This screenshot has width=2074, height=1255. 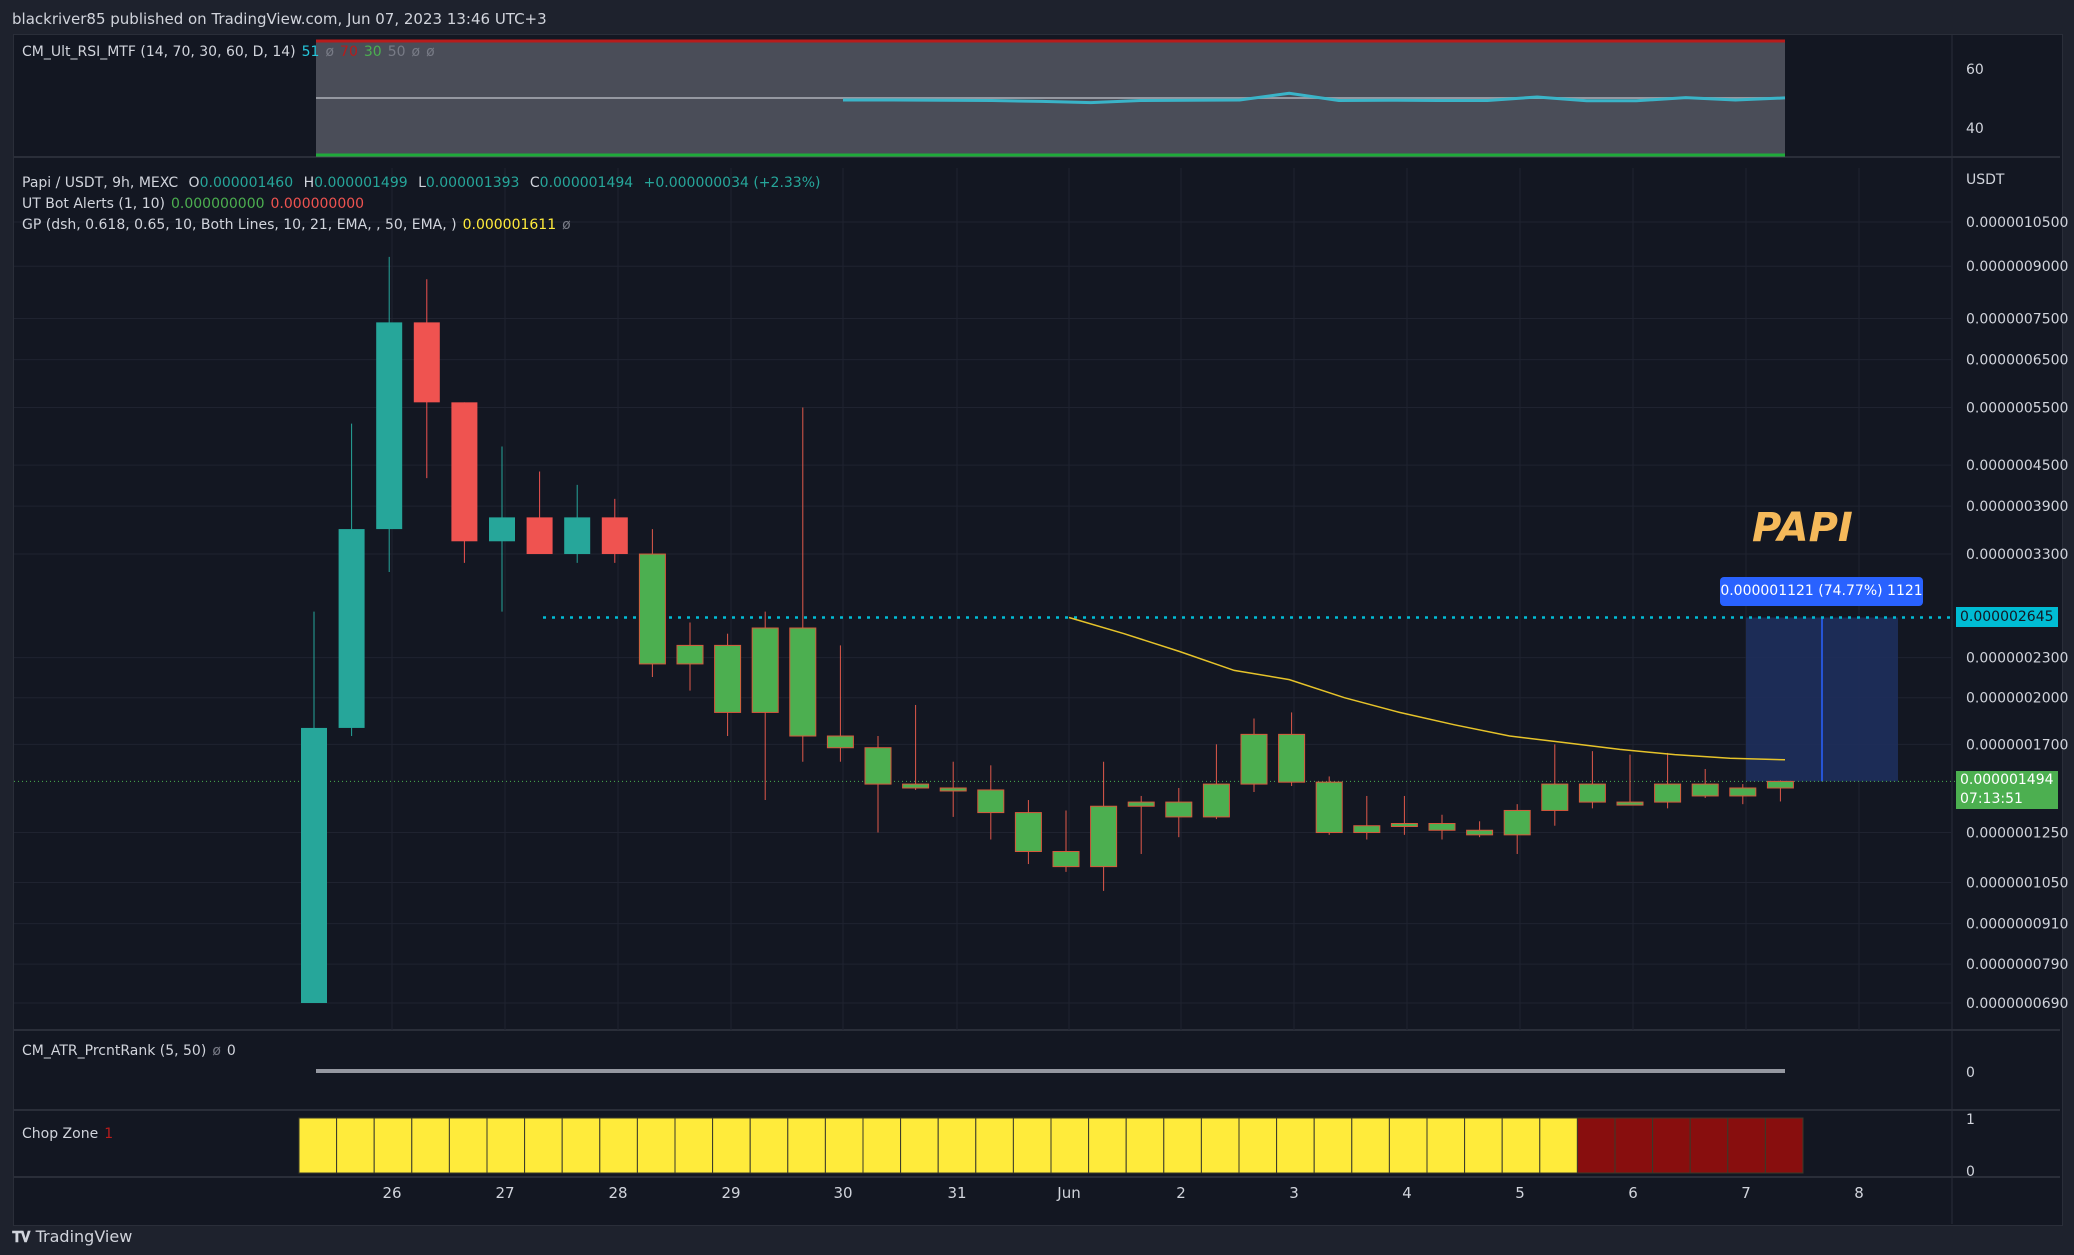 I want to click on utbot-name: UT Bot Alerts (1, 10), so click(x=93, y=204).